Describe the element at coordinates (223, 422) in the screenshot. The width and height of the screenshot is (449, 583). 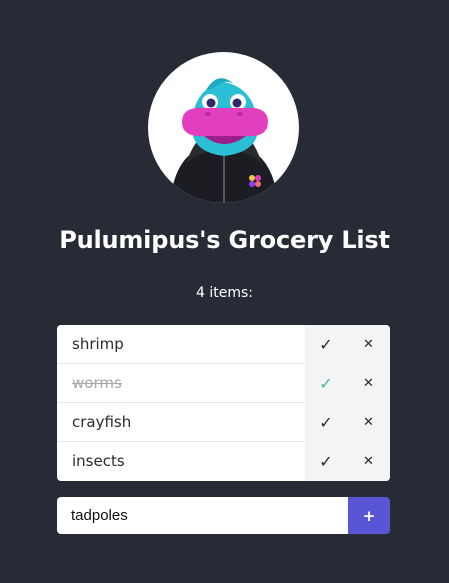
I see `list-item: crayfish ✓ ✕` at that location.